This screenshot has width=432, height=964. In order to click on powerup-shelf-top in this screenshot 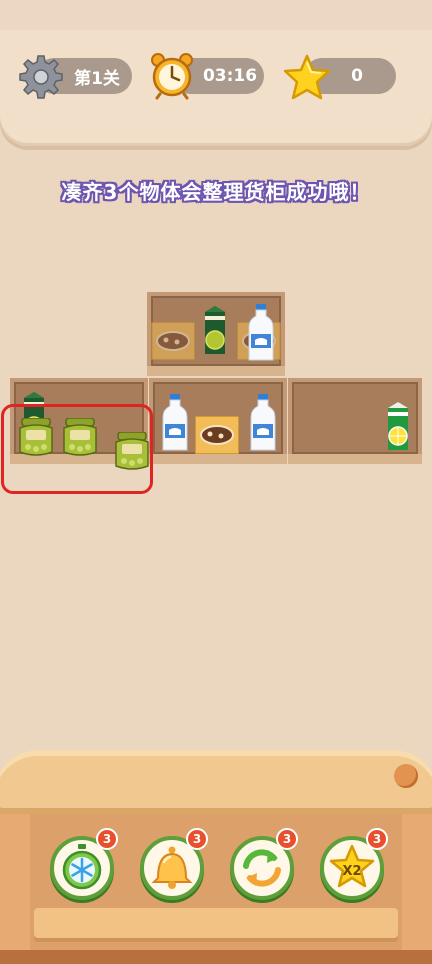, I will do `click(216, 782)`.